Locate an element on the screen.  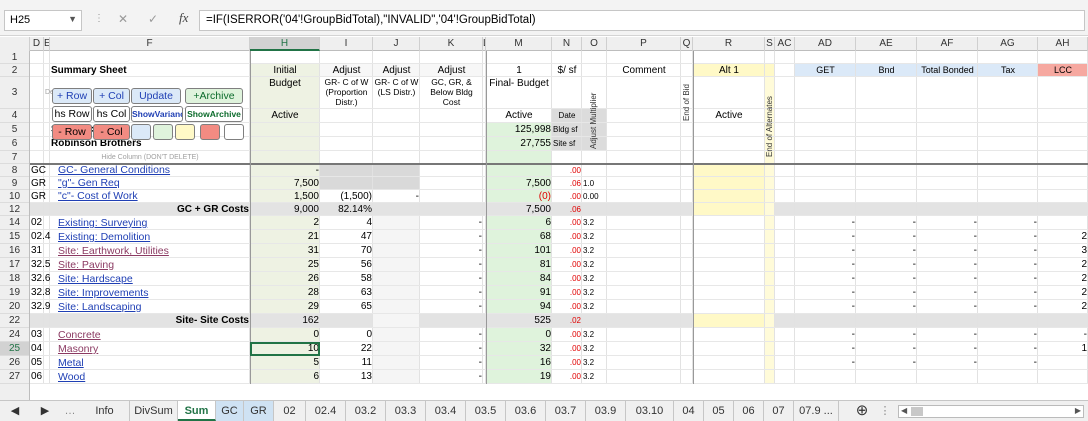
row-header-14: 14 is located at coordinates (14, 223).